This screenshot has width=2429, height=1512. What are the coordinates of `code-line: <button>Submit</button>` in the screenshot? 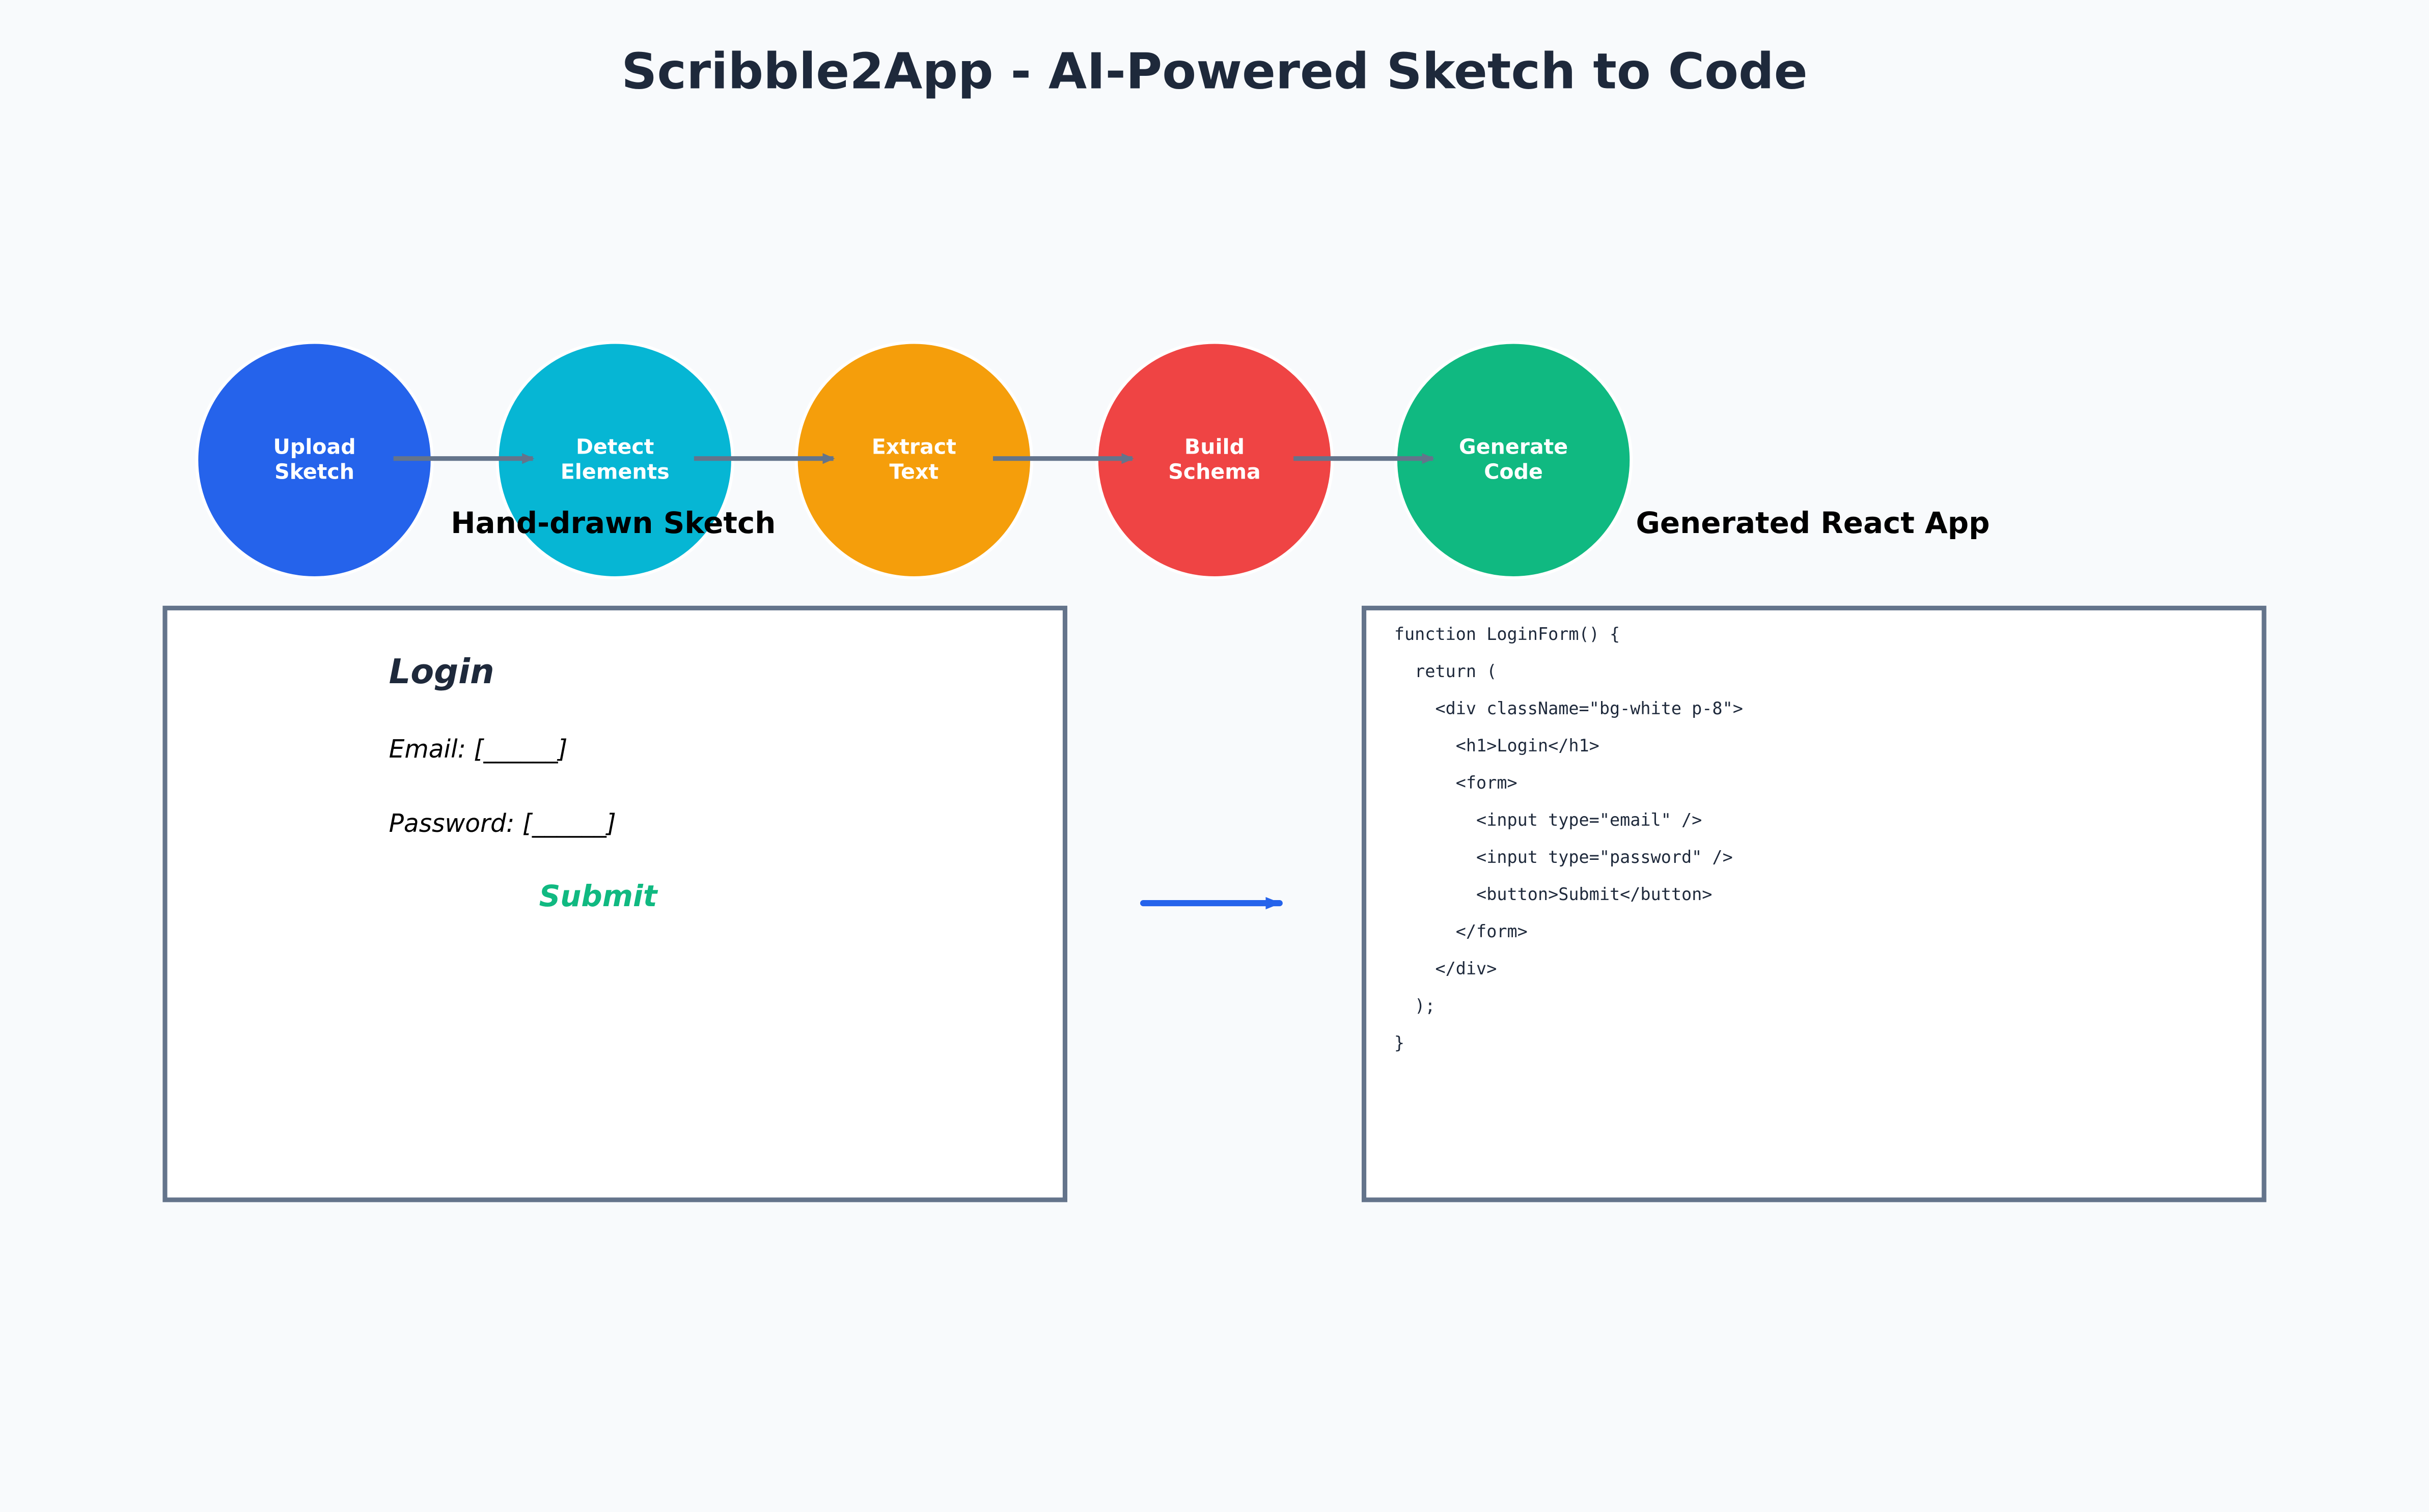 It's located at (1553, 894).